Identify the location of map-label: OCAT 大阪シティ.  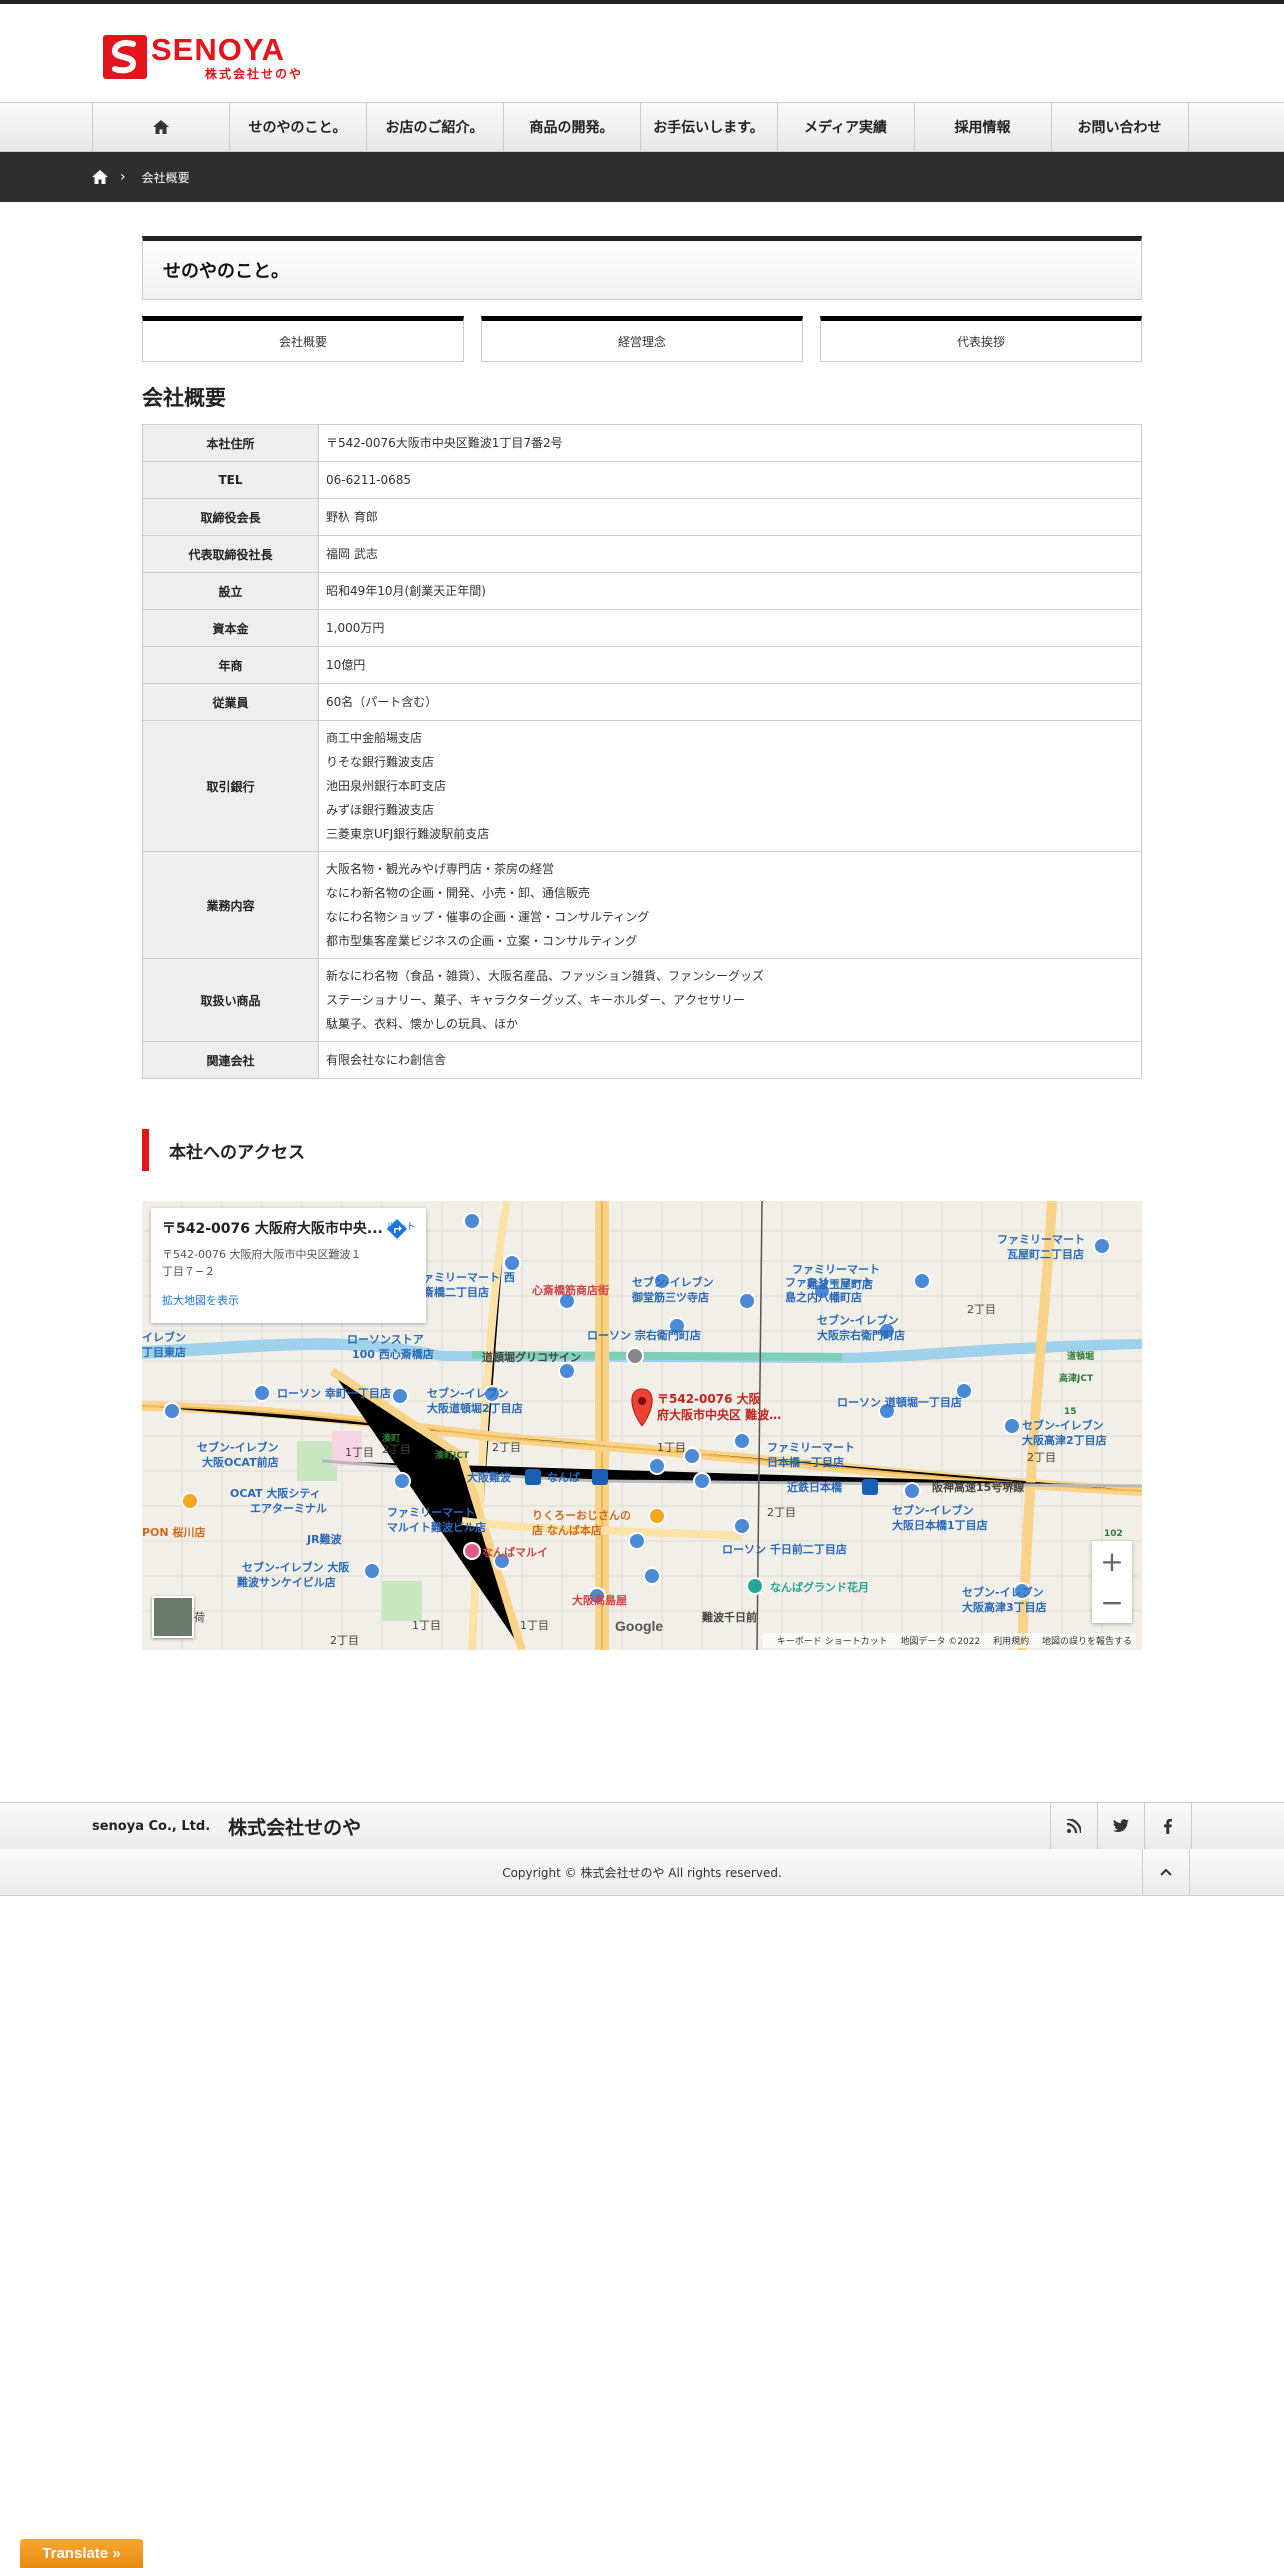
(275, 1493).